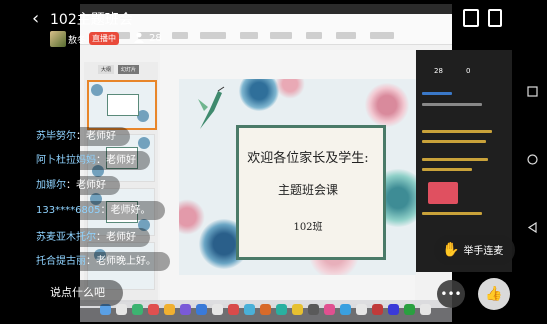 The width and height of the screenshot is (547, 324). What do you see at coordinates (104, 38) in the screenshot?
I see `live-status-badge: 直播中` at bounding box center [104, 38].